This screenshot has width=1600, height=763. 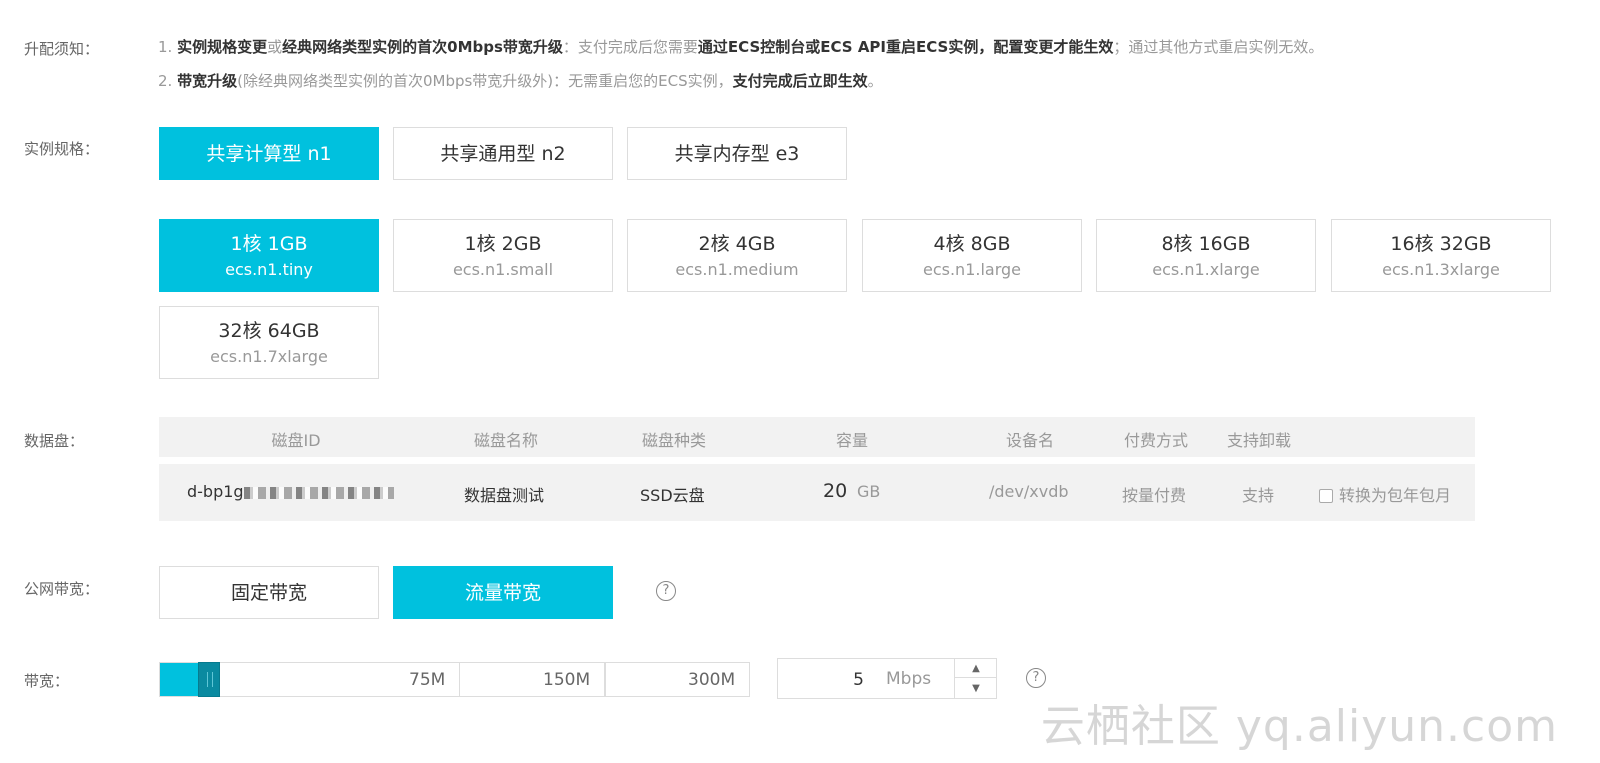 I want to click on family-option-e3: 共享内存型 e3, so click(x=737, y=153).